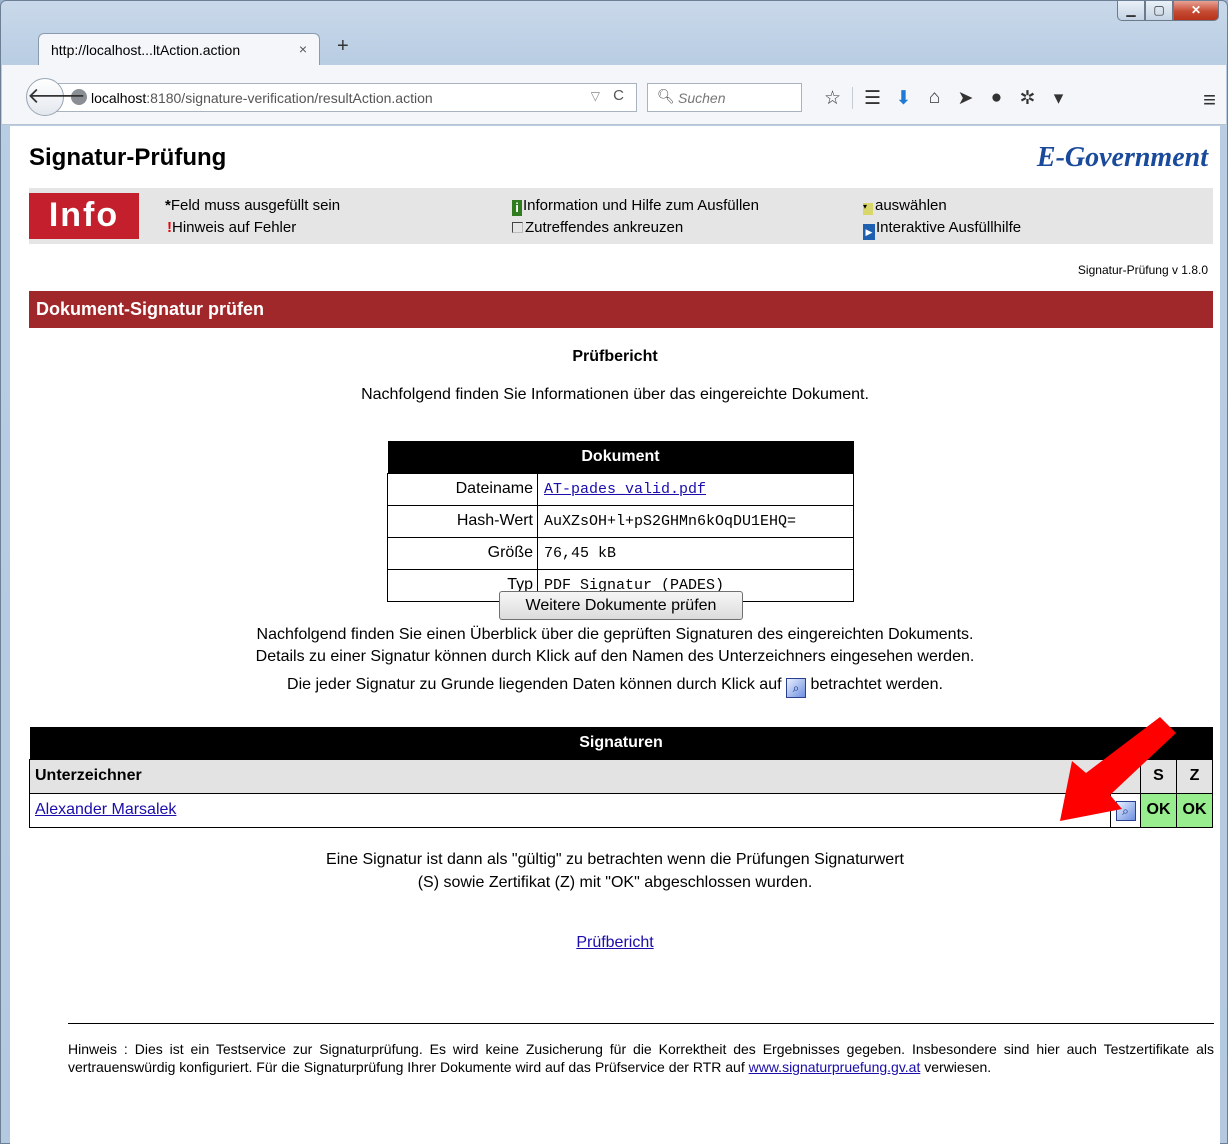 This screenshot has height=1144, width=1228. What do you see at coordinates (869, 232) in the screenshot?
I see `interactive-help-icon: ▶` at bounding box center [869, 232].